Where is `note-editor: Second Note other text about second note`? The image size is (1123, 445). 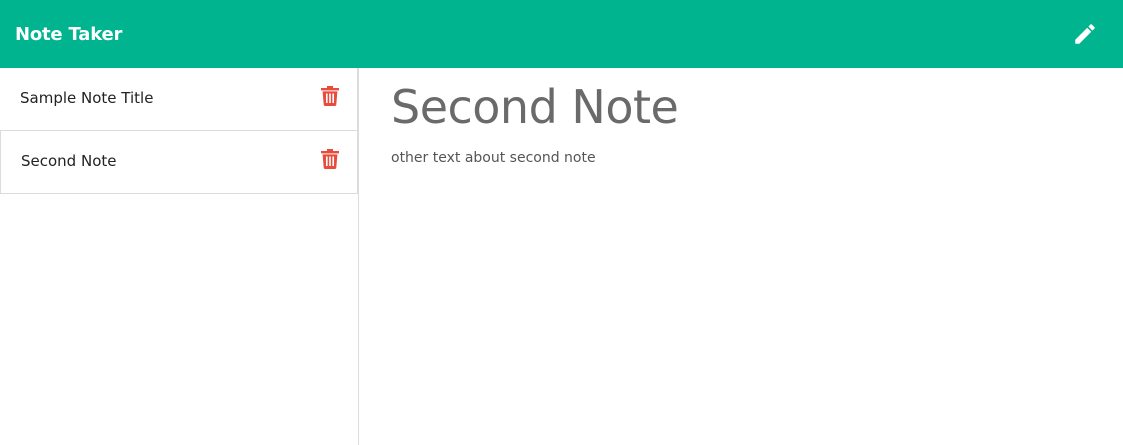
note-editor: Second Note other text about second note is located at coordinates (741, 117).